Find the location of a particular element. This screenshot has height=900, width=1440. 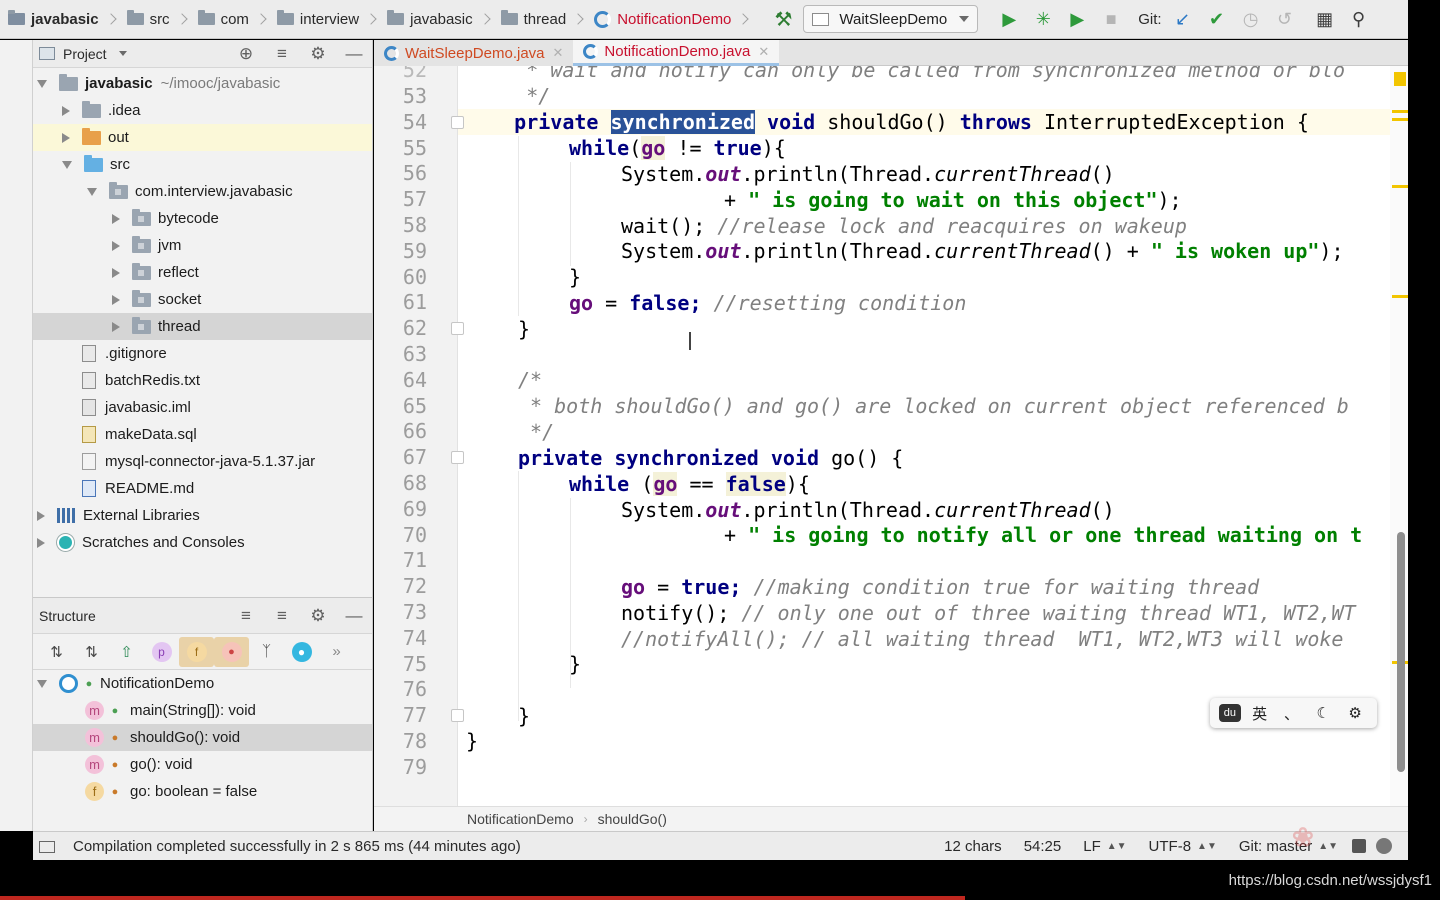

show-inherited-icon: ⇧ is located at coordinates (126, 652).